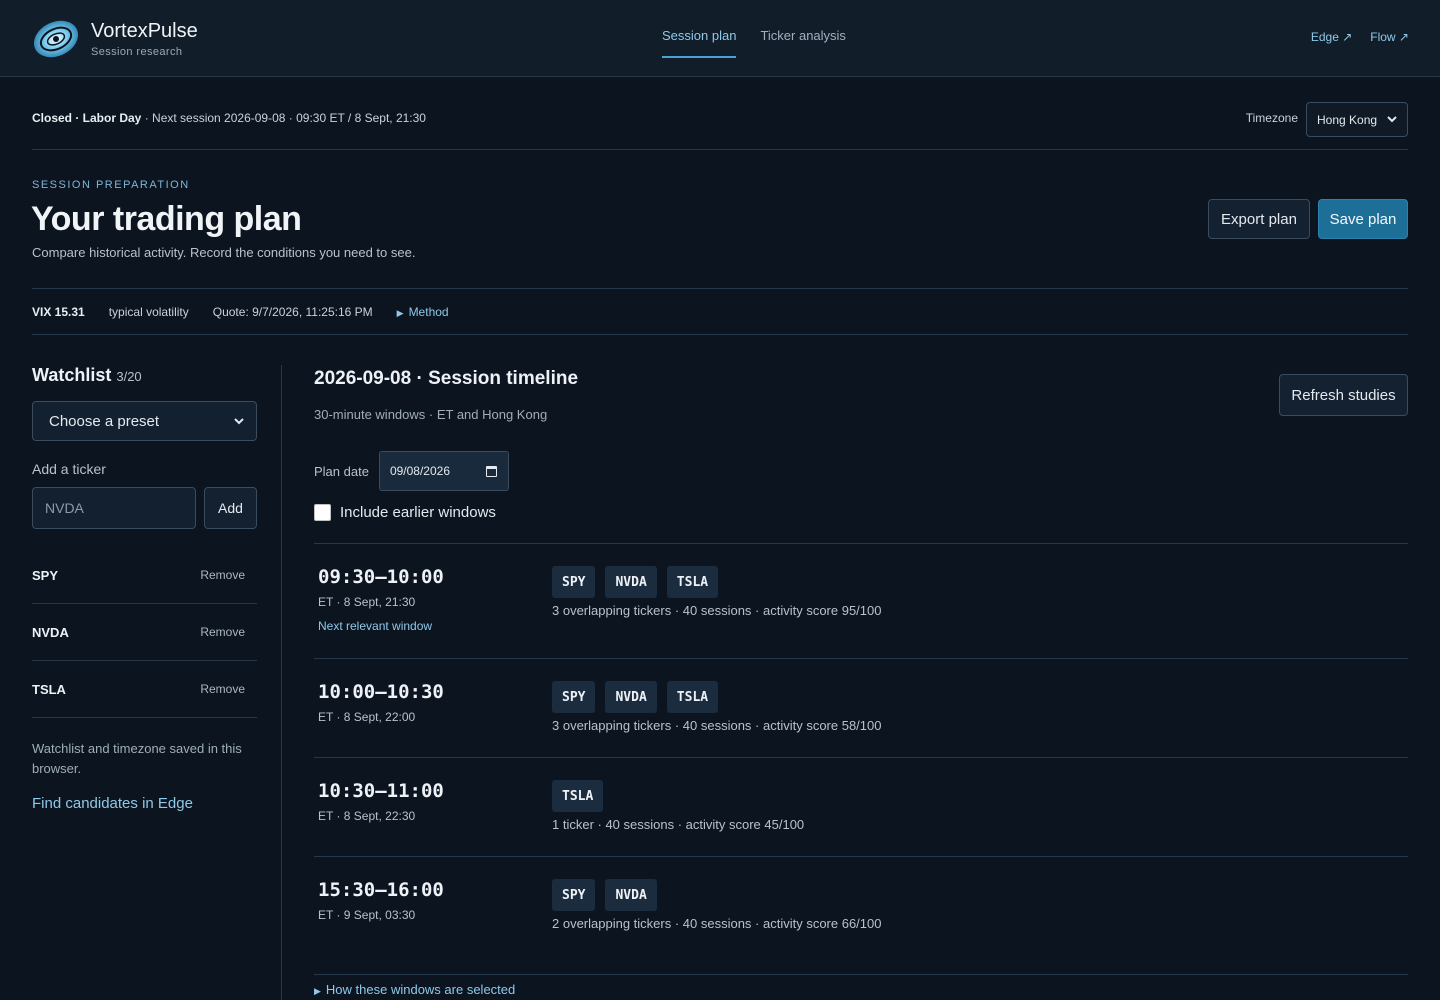 Image resolution: width=1440 pixels, height=1000 pixels. I want to click on timezone-label: Timezone, so click(1271, 118).